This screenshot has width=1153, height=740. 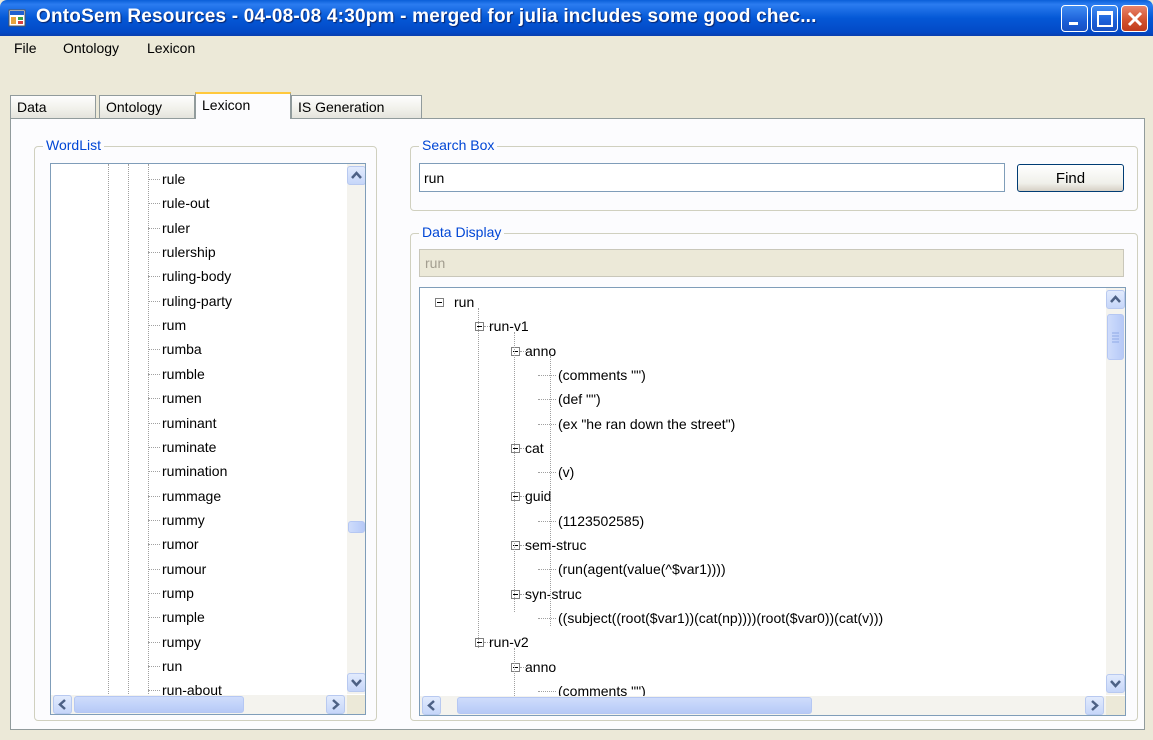 What do you see at coordinates (181, 642) in the screenshot?
I see `wordlist-item: rumpy` at bounding box center [181, 642].